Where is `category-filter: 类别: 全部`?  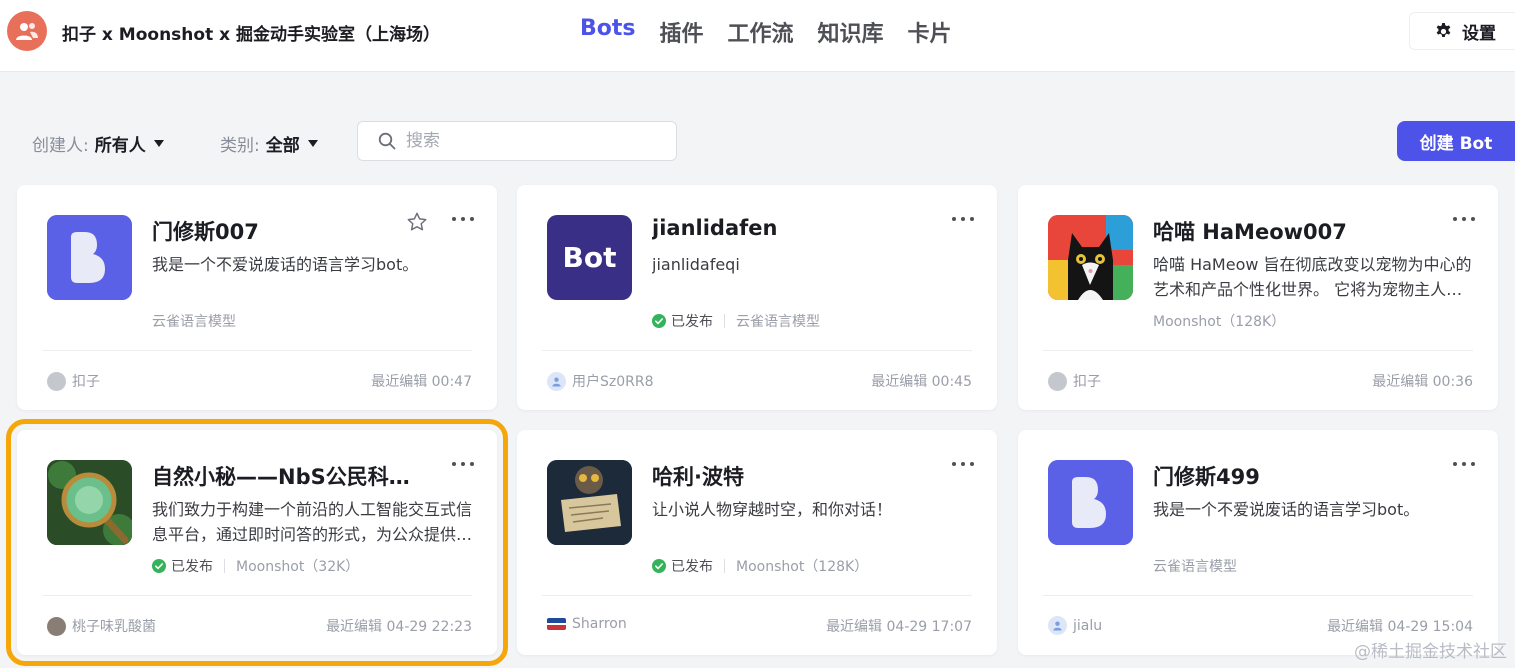
category-filter: 类别: 全部 is located at coordinates (269, 143).